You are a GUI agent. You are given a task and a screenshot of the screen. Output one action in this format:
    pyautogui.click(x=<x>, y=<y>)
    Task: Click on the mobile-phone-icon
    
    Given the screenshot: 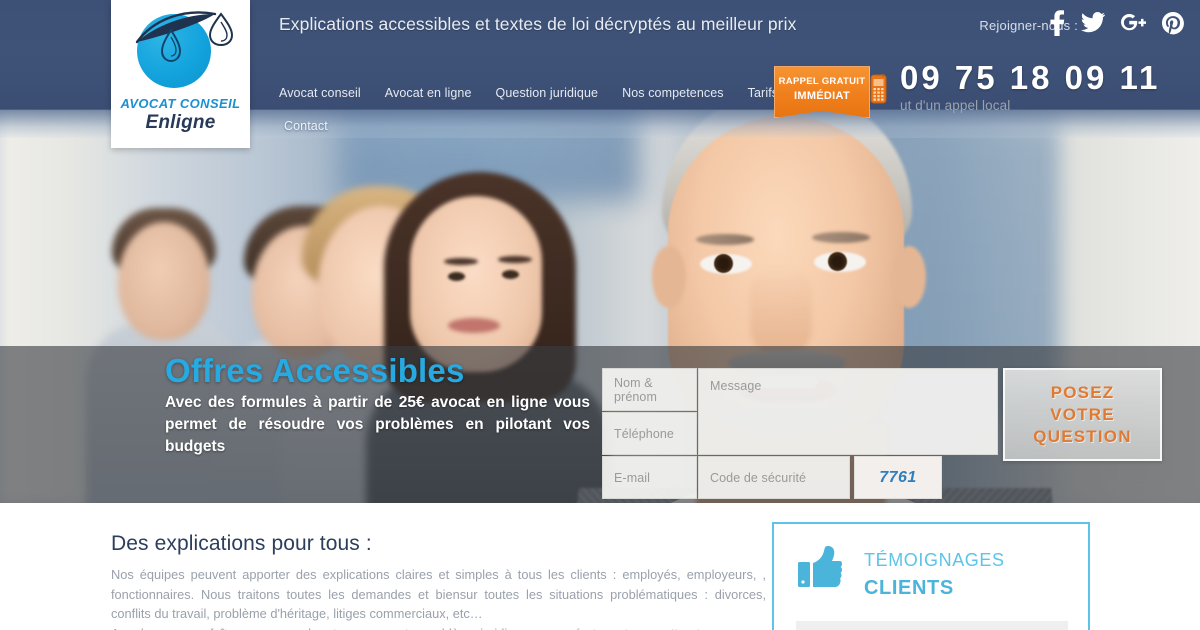 What is the action you would take?
    pyautogui.click(x=878, y=87)
    